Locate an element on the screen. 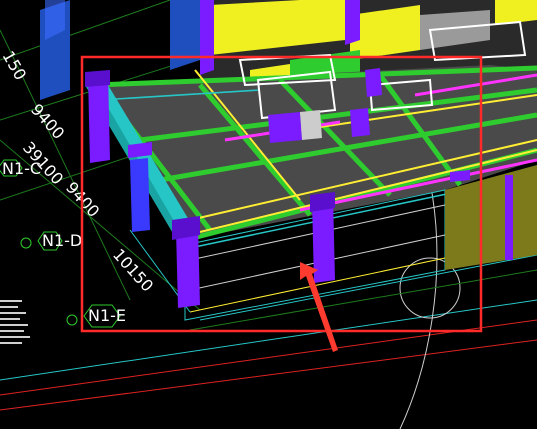  legend-smudge is located at coordinates (15, 322).